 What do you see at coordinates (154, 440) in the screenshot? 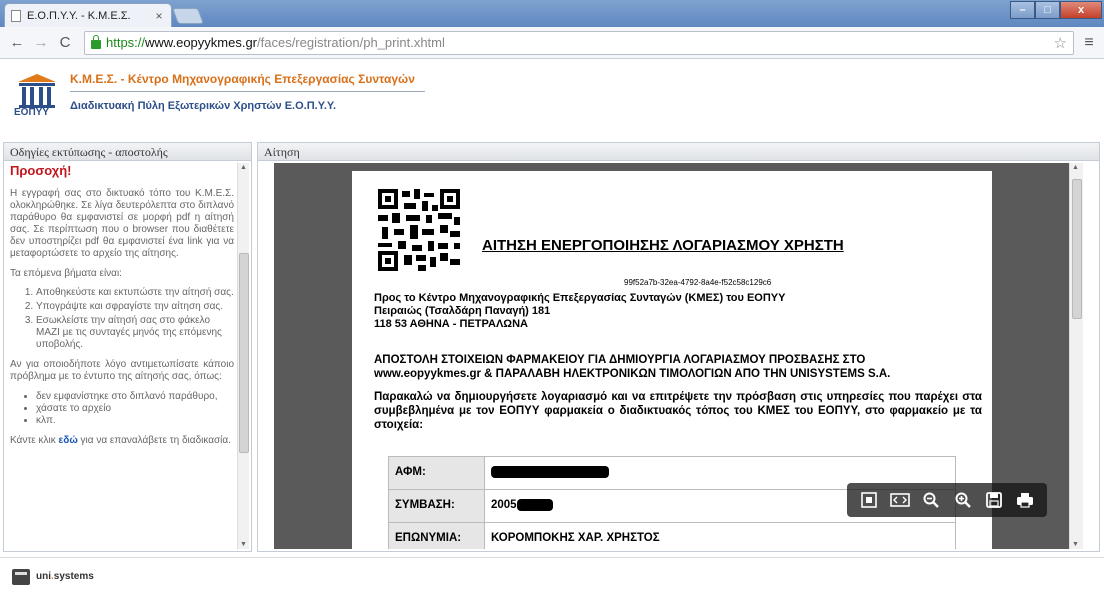
I see `retry-suffix: για να επαναλάβετε τη διαδικασία.` at bounding box center [154, 440].